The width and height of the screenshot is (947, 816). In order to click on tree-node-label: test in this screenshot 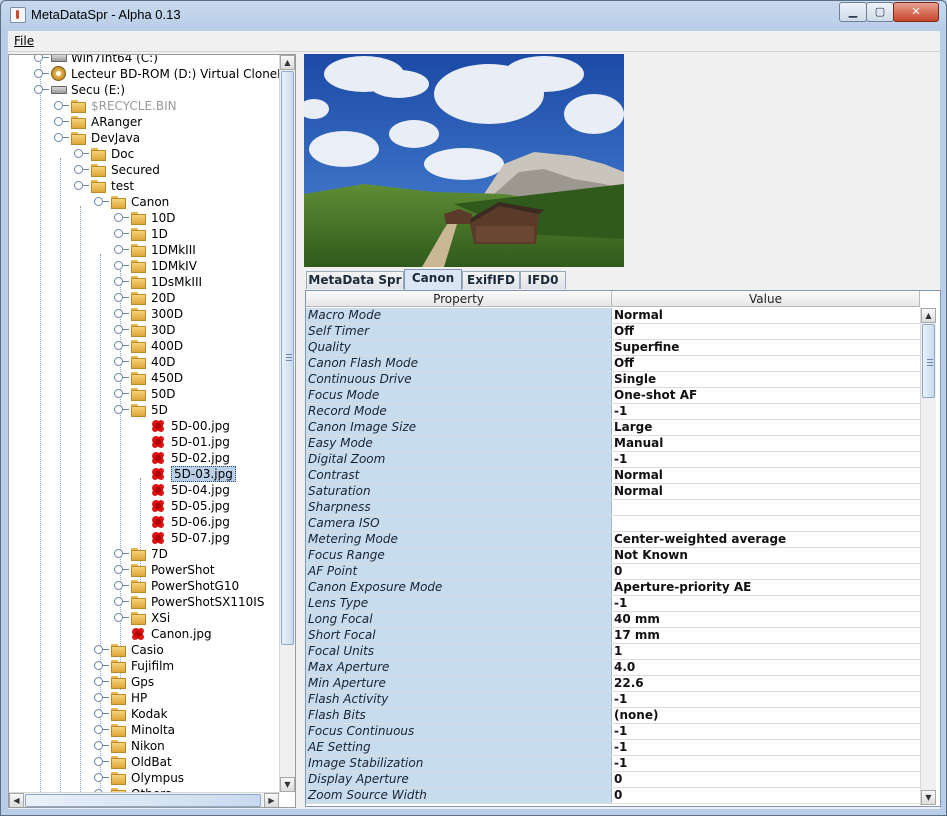, I will do `click(122, 186)`.